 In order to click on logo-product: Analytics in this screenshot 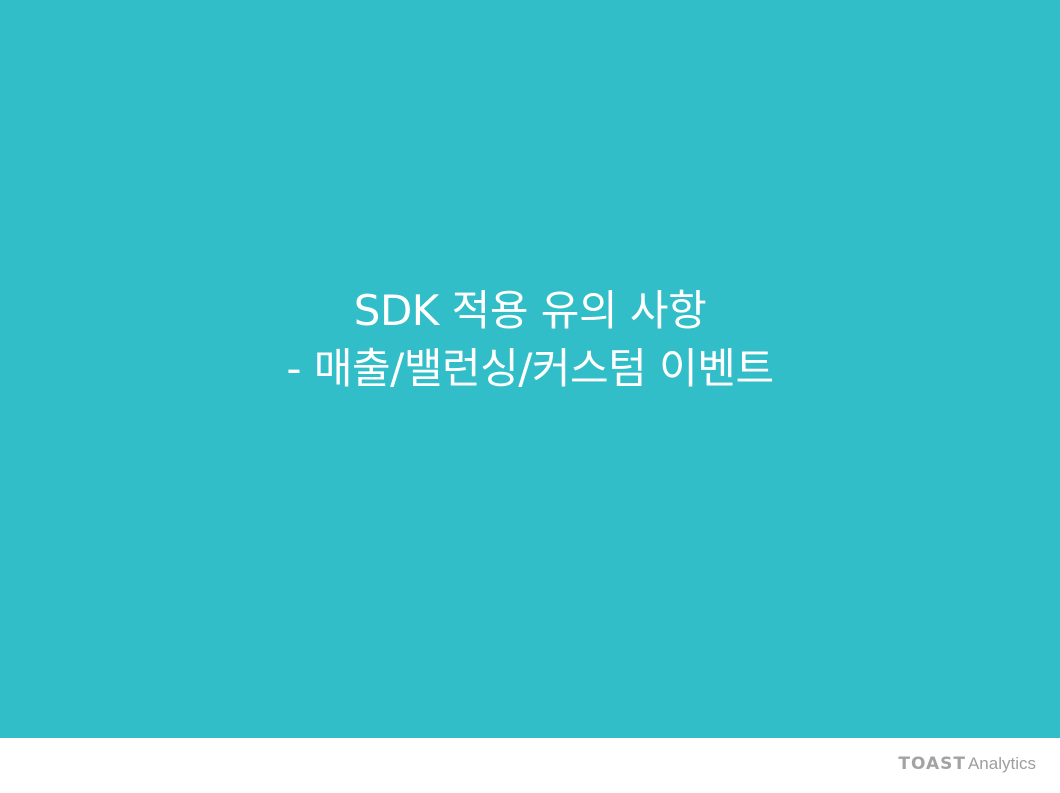, I will do `click(1001, 763)`.